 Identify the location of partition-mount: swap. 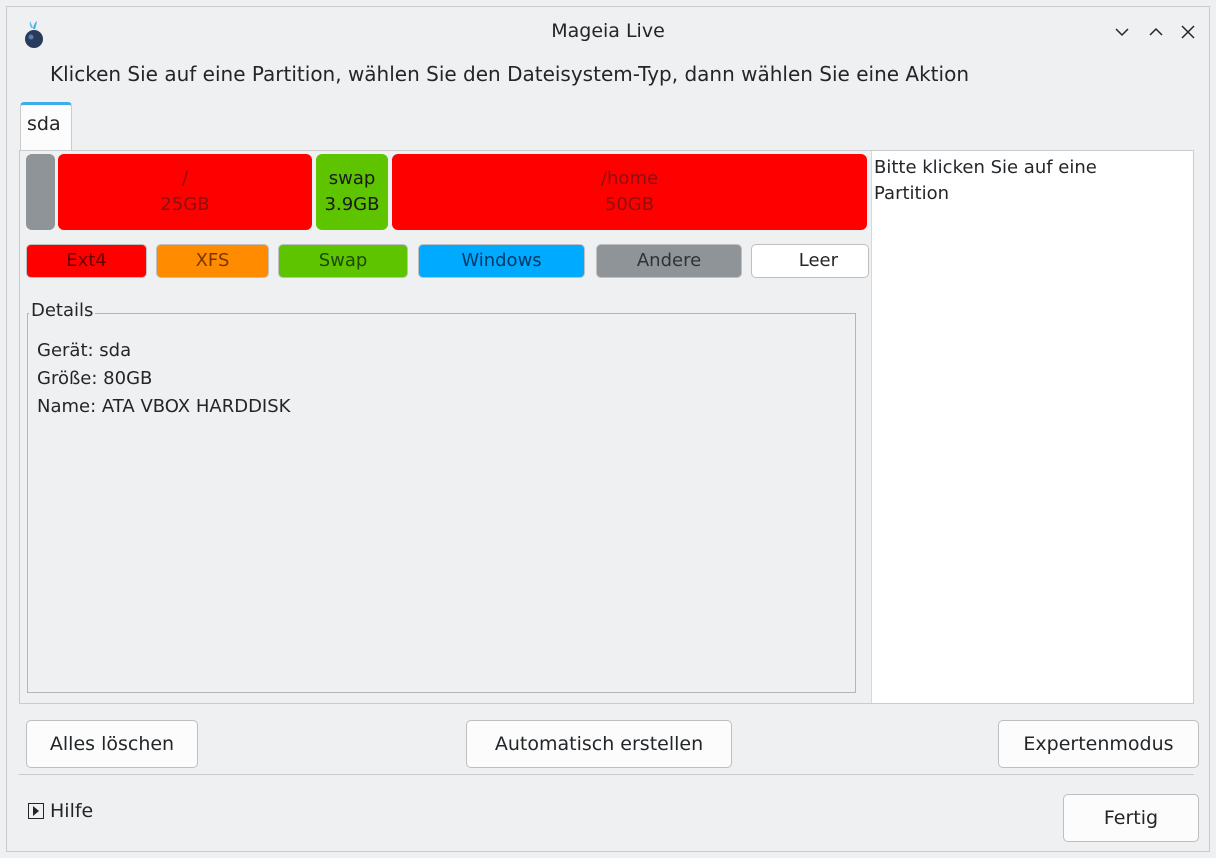
(352, 178).